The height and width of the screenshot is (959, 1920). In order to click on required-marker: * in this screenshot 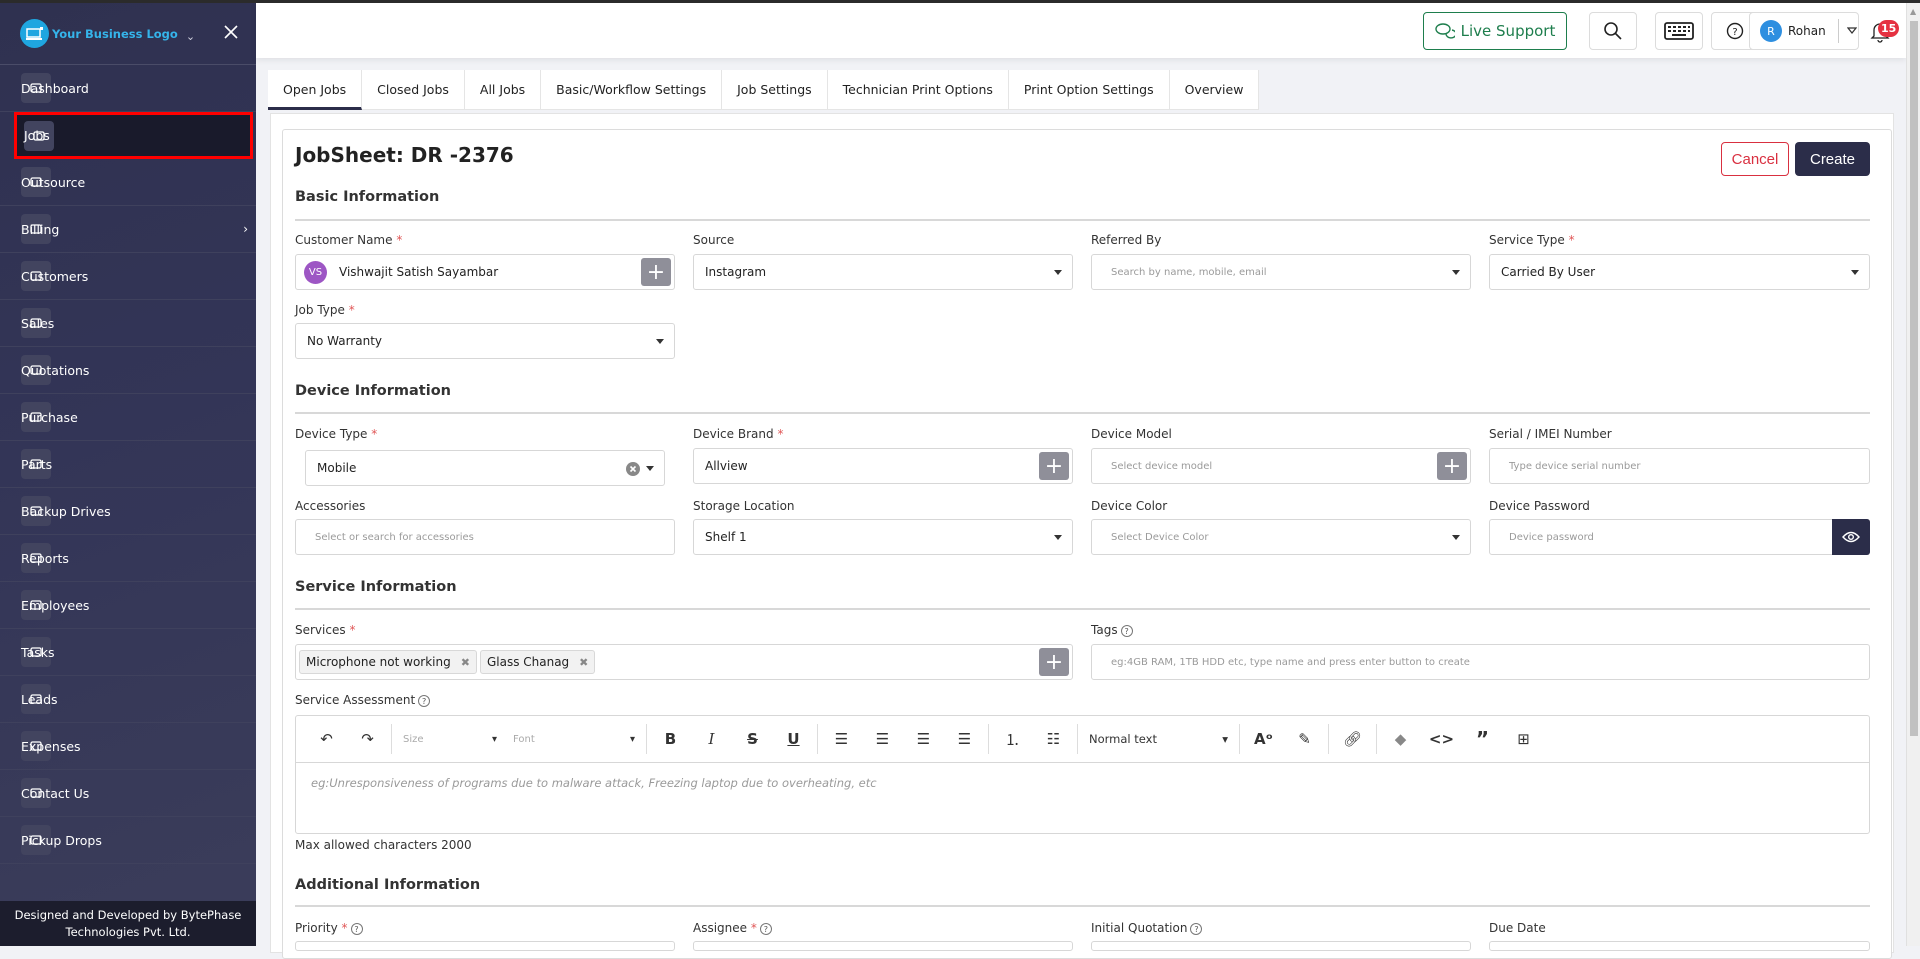, I will do `click(753, 928)`.